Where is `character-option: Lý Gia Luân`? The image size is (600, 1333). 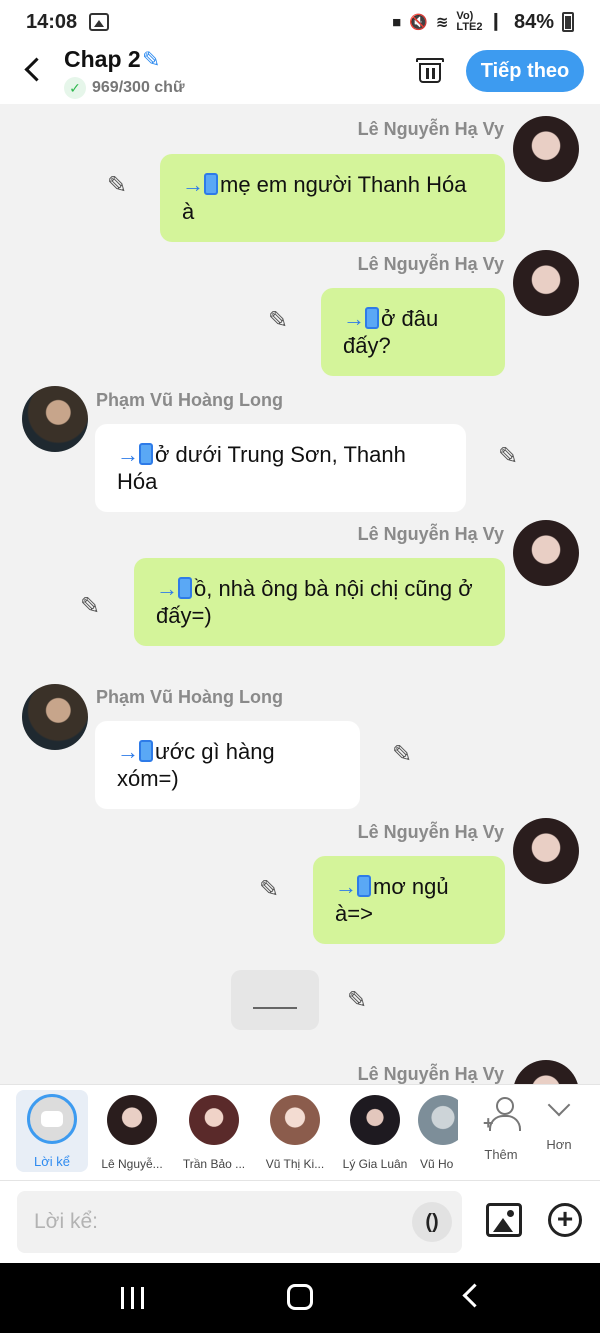
character-option: Lý Gia Luân is located at coordinates (375, 1131).